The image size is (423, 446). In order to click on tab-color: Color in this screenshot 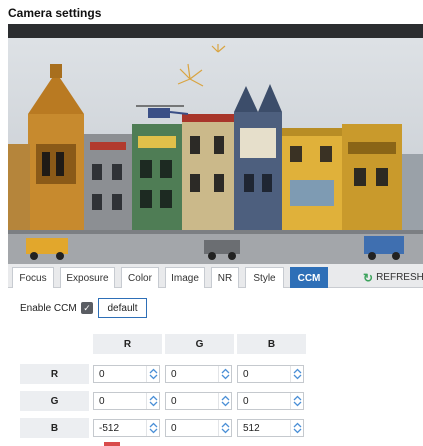, I will do `click(140, 277)`.